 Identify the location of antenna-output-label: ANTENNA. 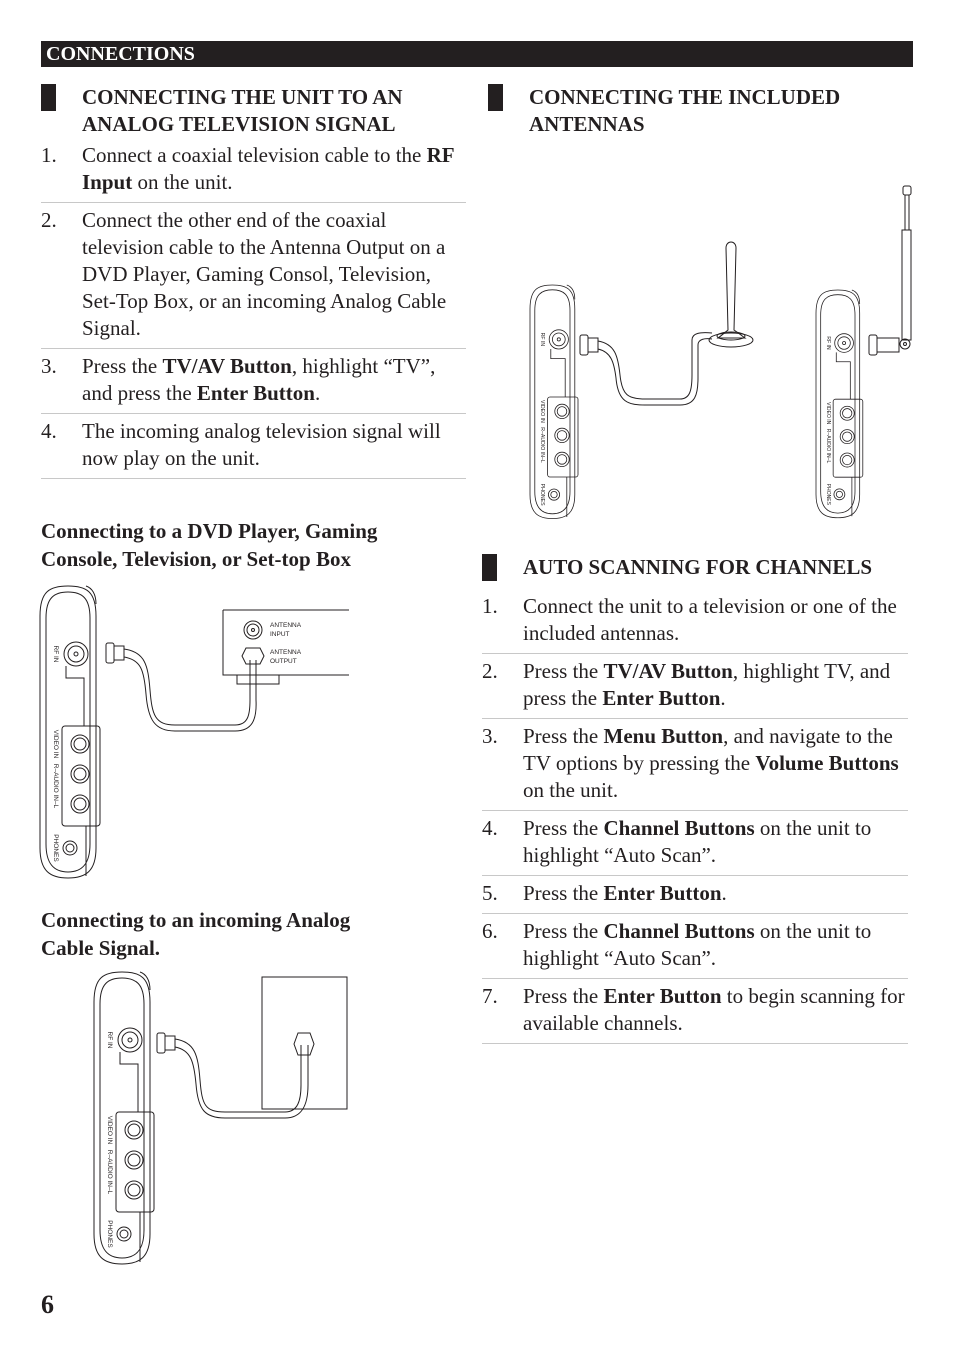
(286, 652).